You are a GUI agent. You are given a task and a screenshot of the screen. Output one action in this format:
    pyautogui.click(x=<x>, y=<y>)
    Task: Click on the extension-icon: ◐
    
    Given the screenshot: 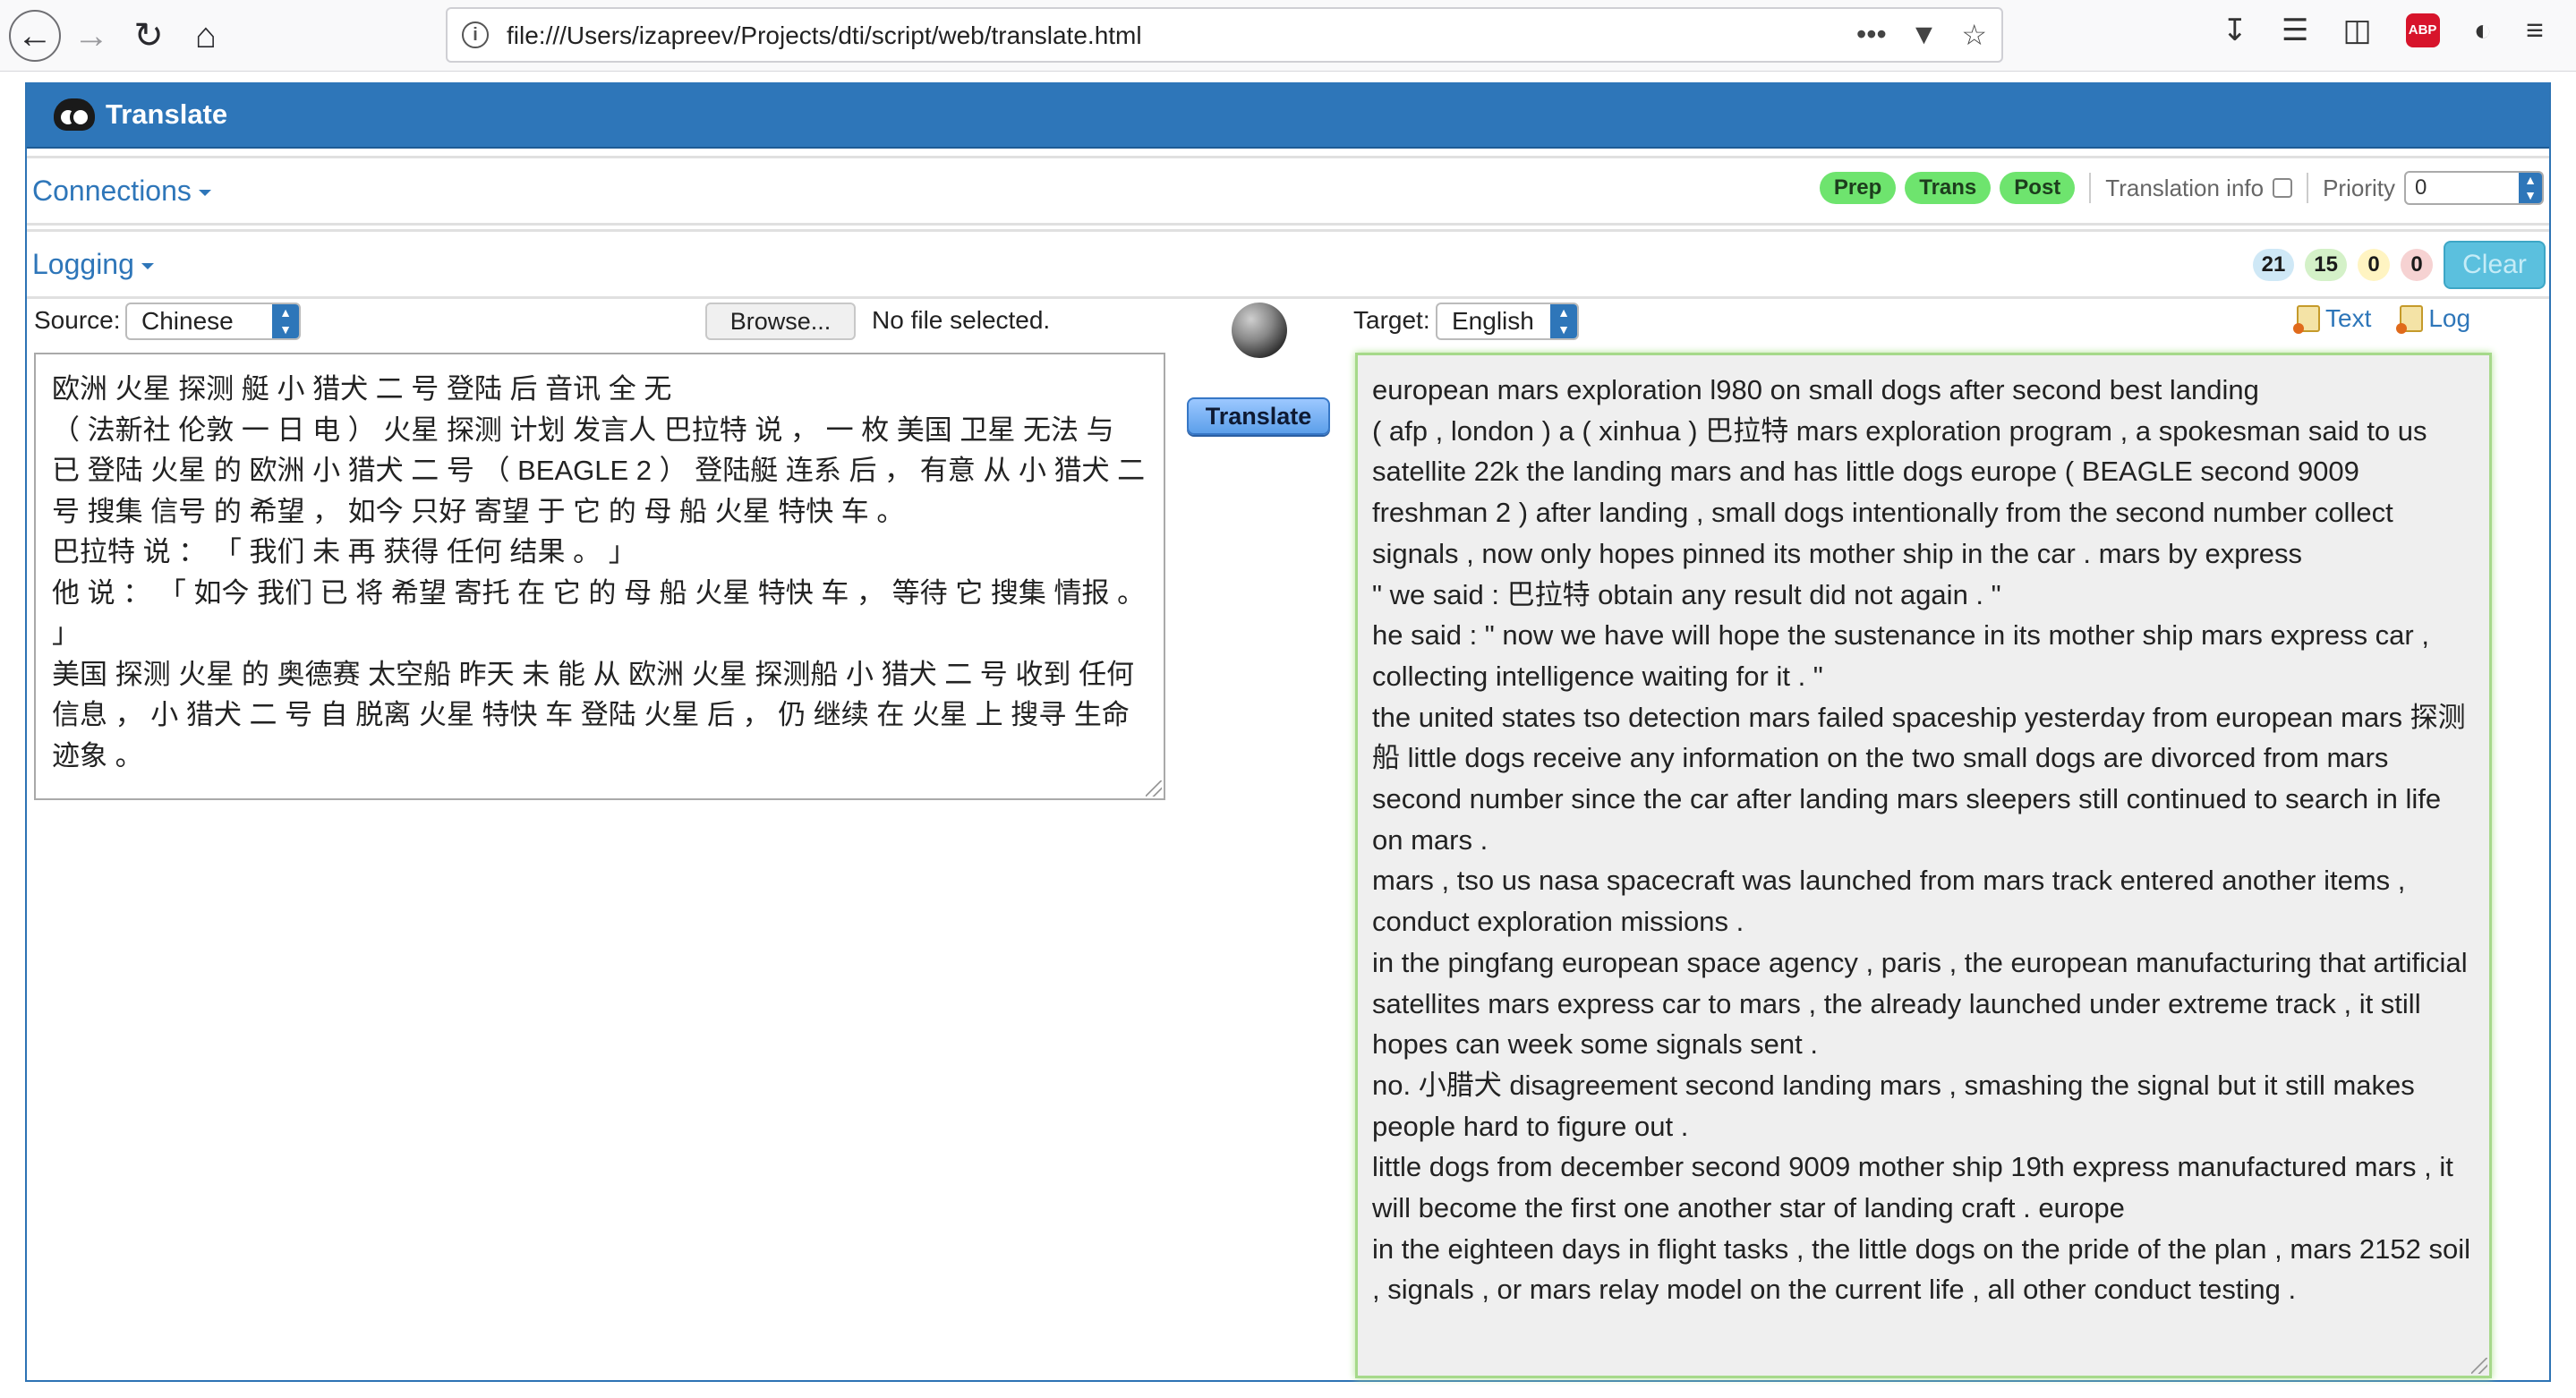 What is the action you would take?
    pyautogui.click(x=2483, y=31)
    